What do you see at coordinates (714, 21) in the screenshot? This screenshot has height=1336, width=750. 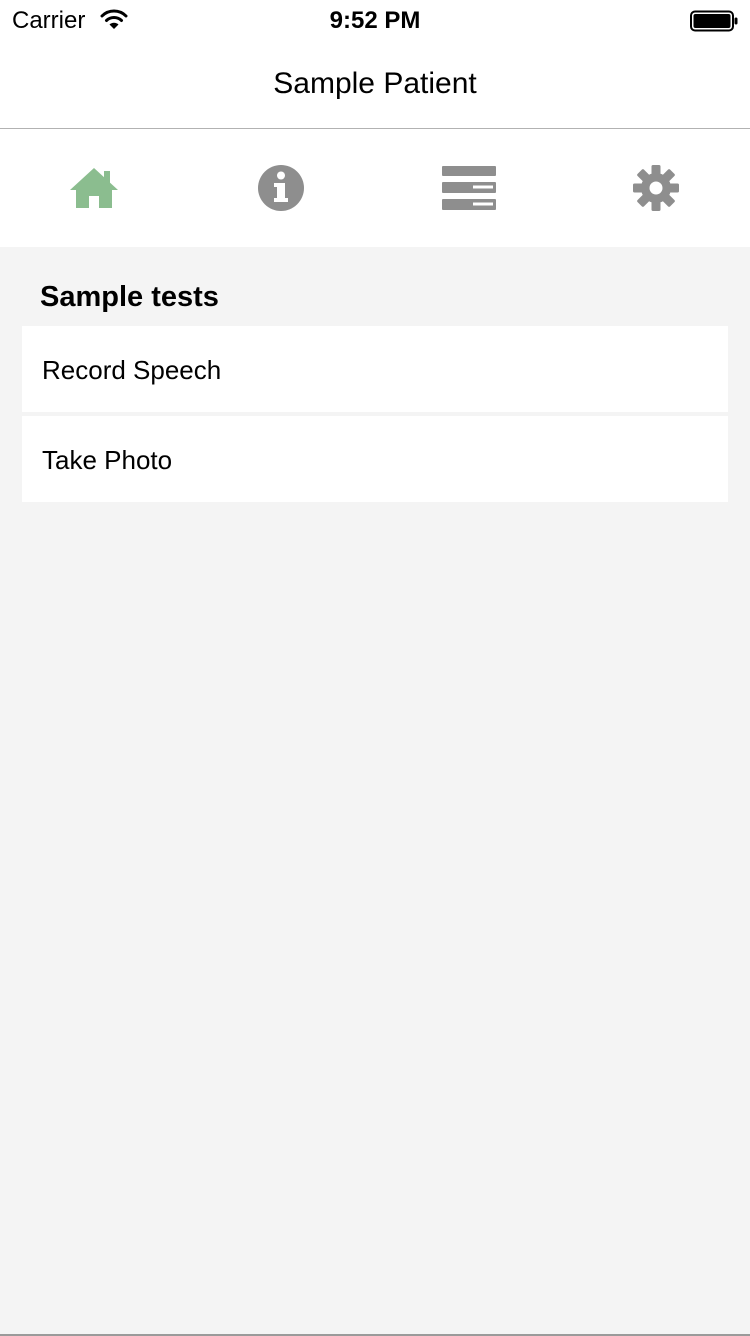 I see `battery-icon` at bounding box center [714, 21].